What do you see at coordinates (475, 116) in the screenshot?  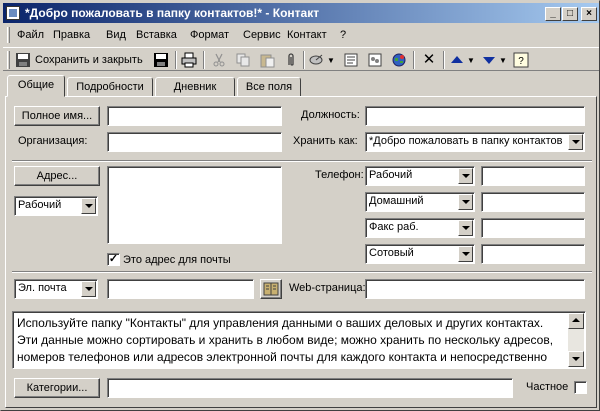 I see `job-title-field` at bounding box center [475, 116].